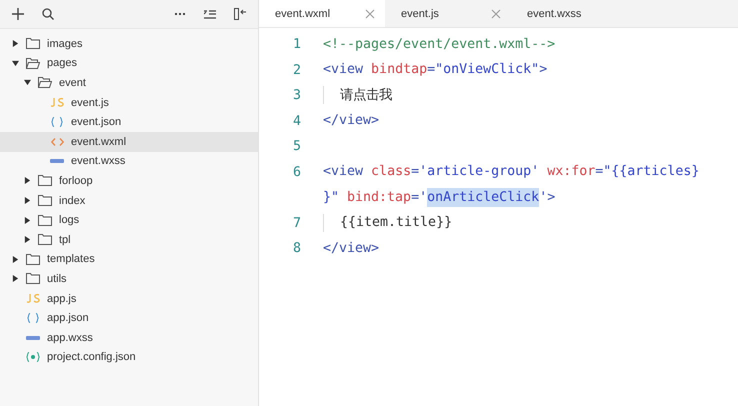  What do you see at coordinates (399, 70) in the screenshot?
I see `code-token: bindtap` at bounding box center [399, 70].